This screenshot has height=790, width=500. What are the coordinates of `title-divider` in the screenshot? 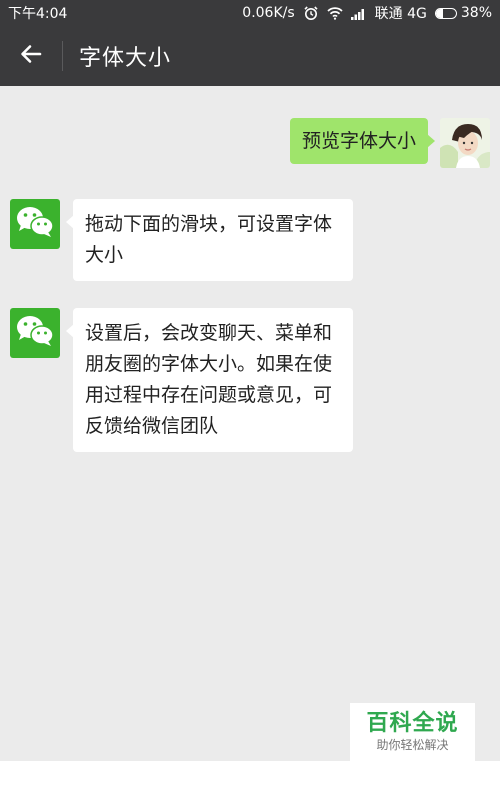 It's located at (62, 56).